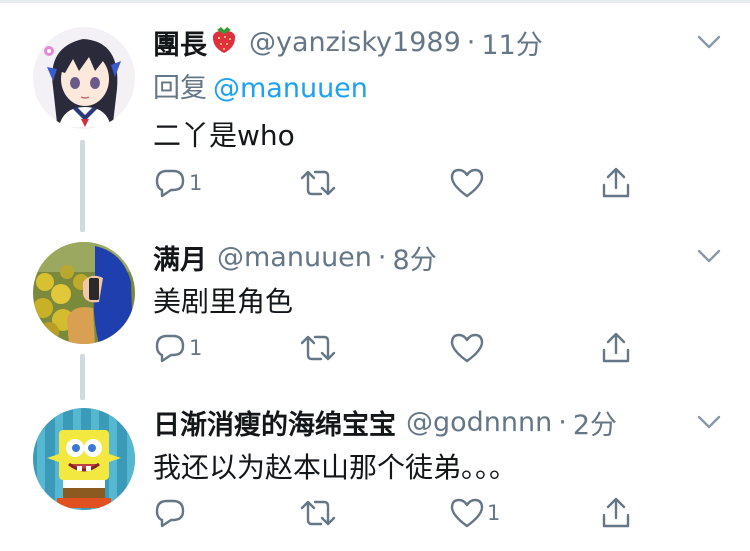  What do you see at coordinates (335, 467) in the screenshot?
I see `tweet-text: 我还以为赵本山那个徒弟。。。` at bounding box center [335, 467].